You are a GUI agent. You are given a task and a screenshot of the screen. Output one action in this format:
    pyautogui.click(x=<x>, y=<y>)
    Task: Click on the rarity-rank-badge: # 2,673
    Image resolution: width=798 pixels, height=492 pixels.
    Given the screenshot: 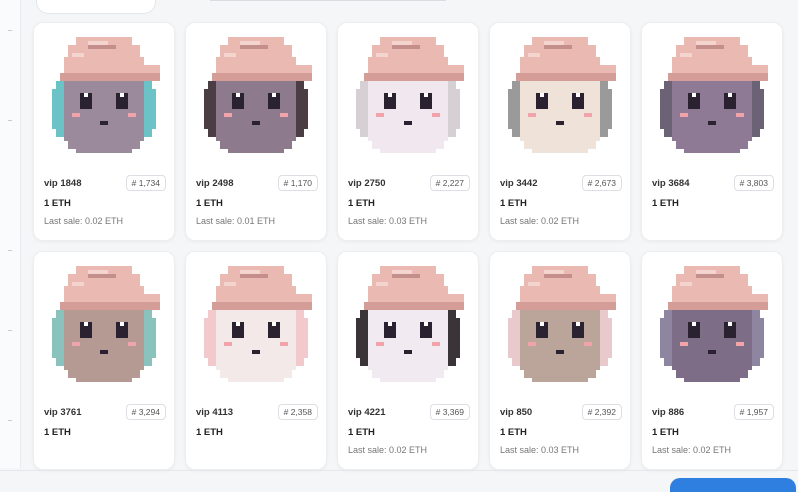 What is the action you would take?
    pyautogui.click(x=601, y=183)
    